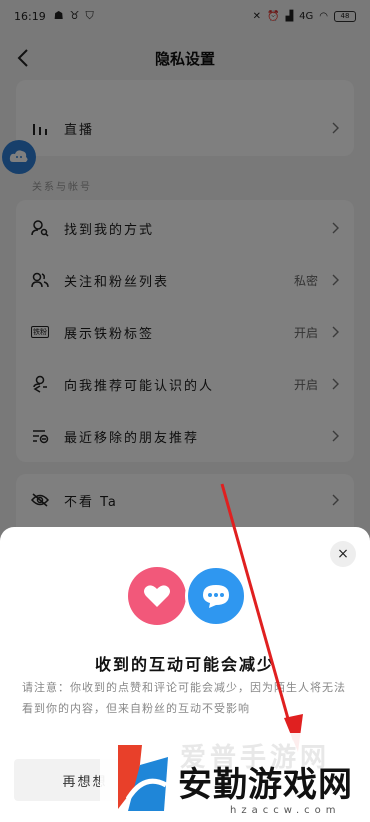 The height and width of the screenshot is (822, 370). Describe the element at coordinates (285, 810) in the screenshot. I see `watermark-url: hzaccw.com` at that location.